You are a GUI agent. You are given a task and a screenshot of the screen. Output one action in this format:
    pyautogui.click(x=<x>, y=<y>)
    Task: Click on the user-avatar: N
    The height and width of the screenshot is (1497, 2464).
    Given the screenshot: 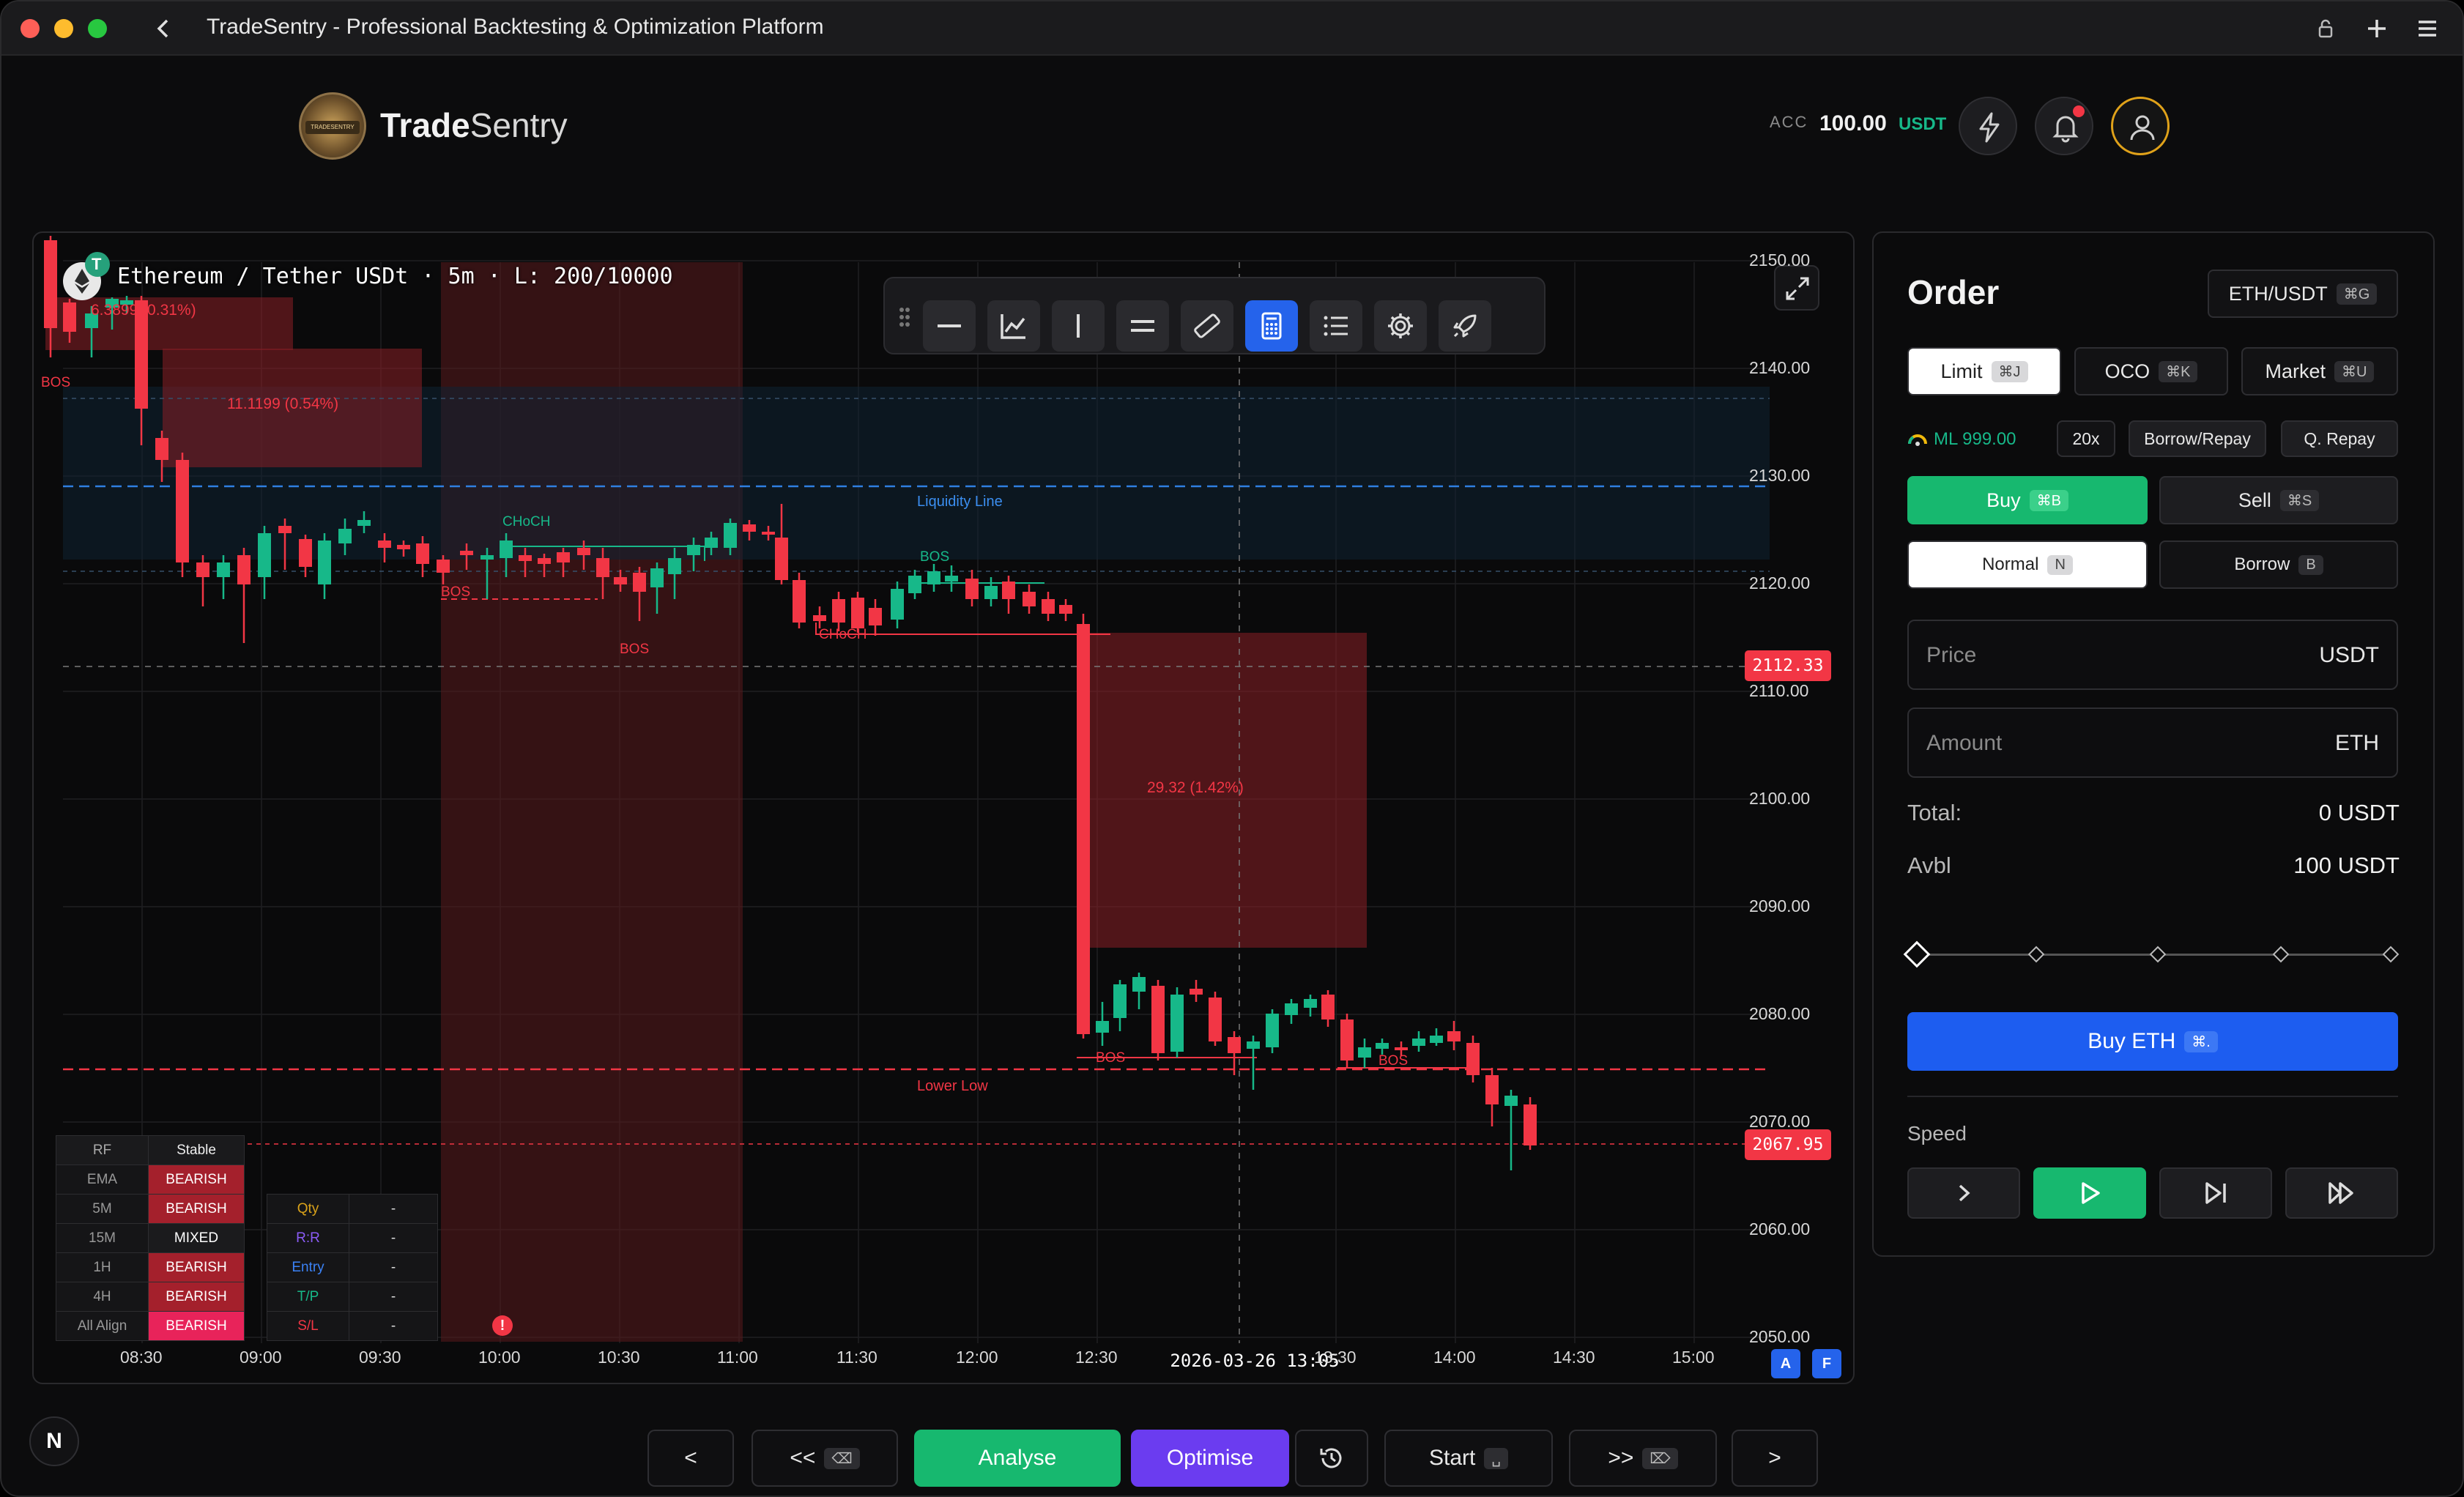 What is the action you would take?
    pyautogui.click(x=54, y=1441)
    